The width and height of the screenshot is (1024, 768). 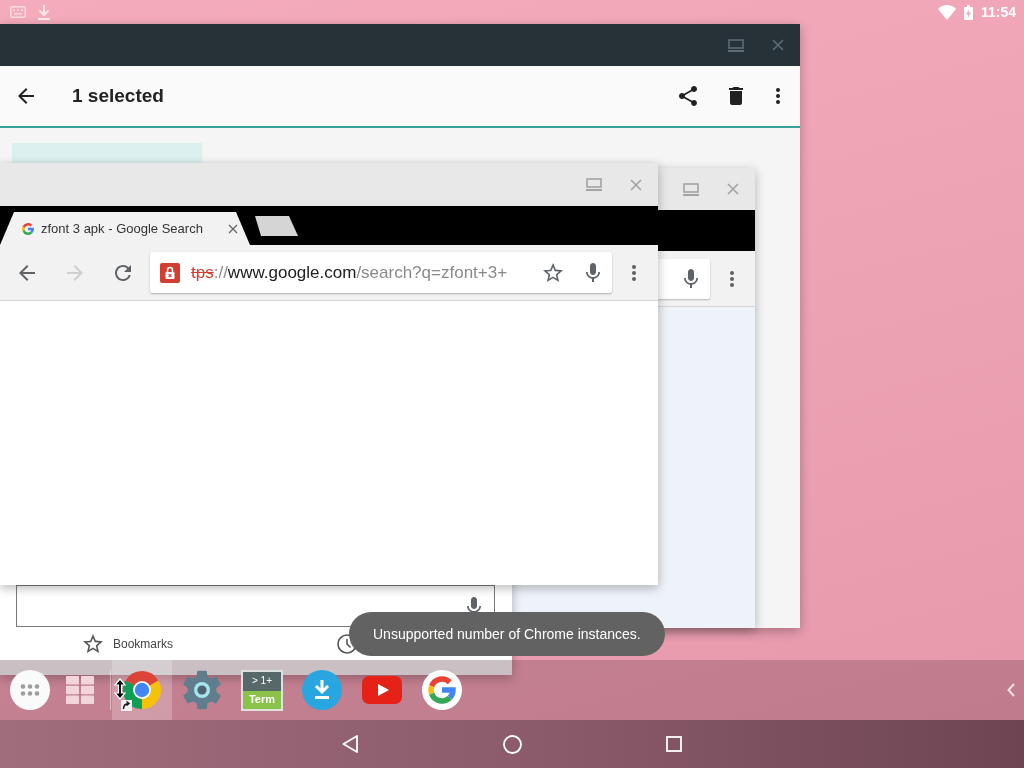 What do you see at coordinates (128, 643) in the screenshot?
I see `bookmarks-button: Bookmarks` at bounding box center [128, 643].